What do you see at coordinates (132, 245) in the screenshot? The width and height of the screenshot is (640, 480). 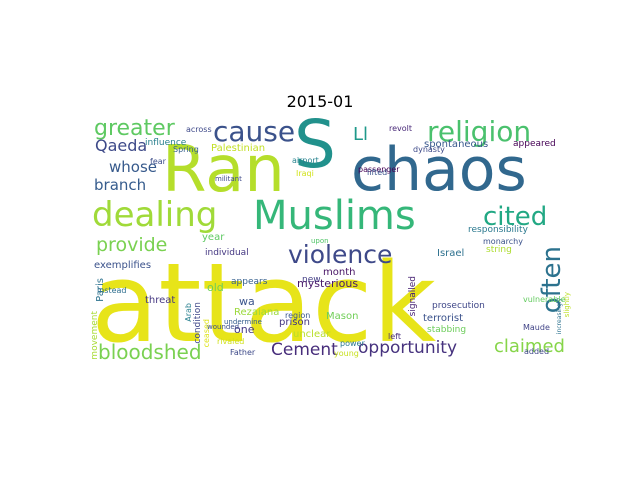 I see `cloud-word: provide` at bounding box center [132, 245].